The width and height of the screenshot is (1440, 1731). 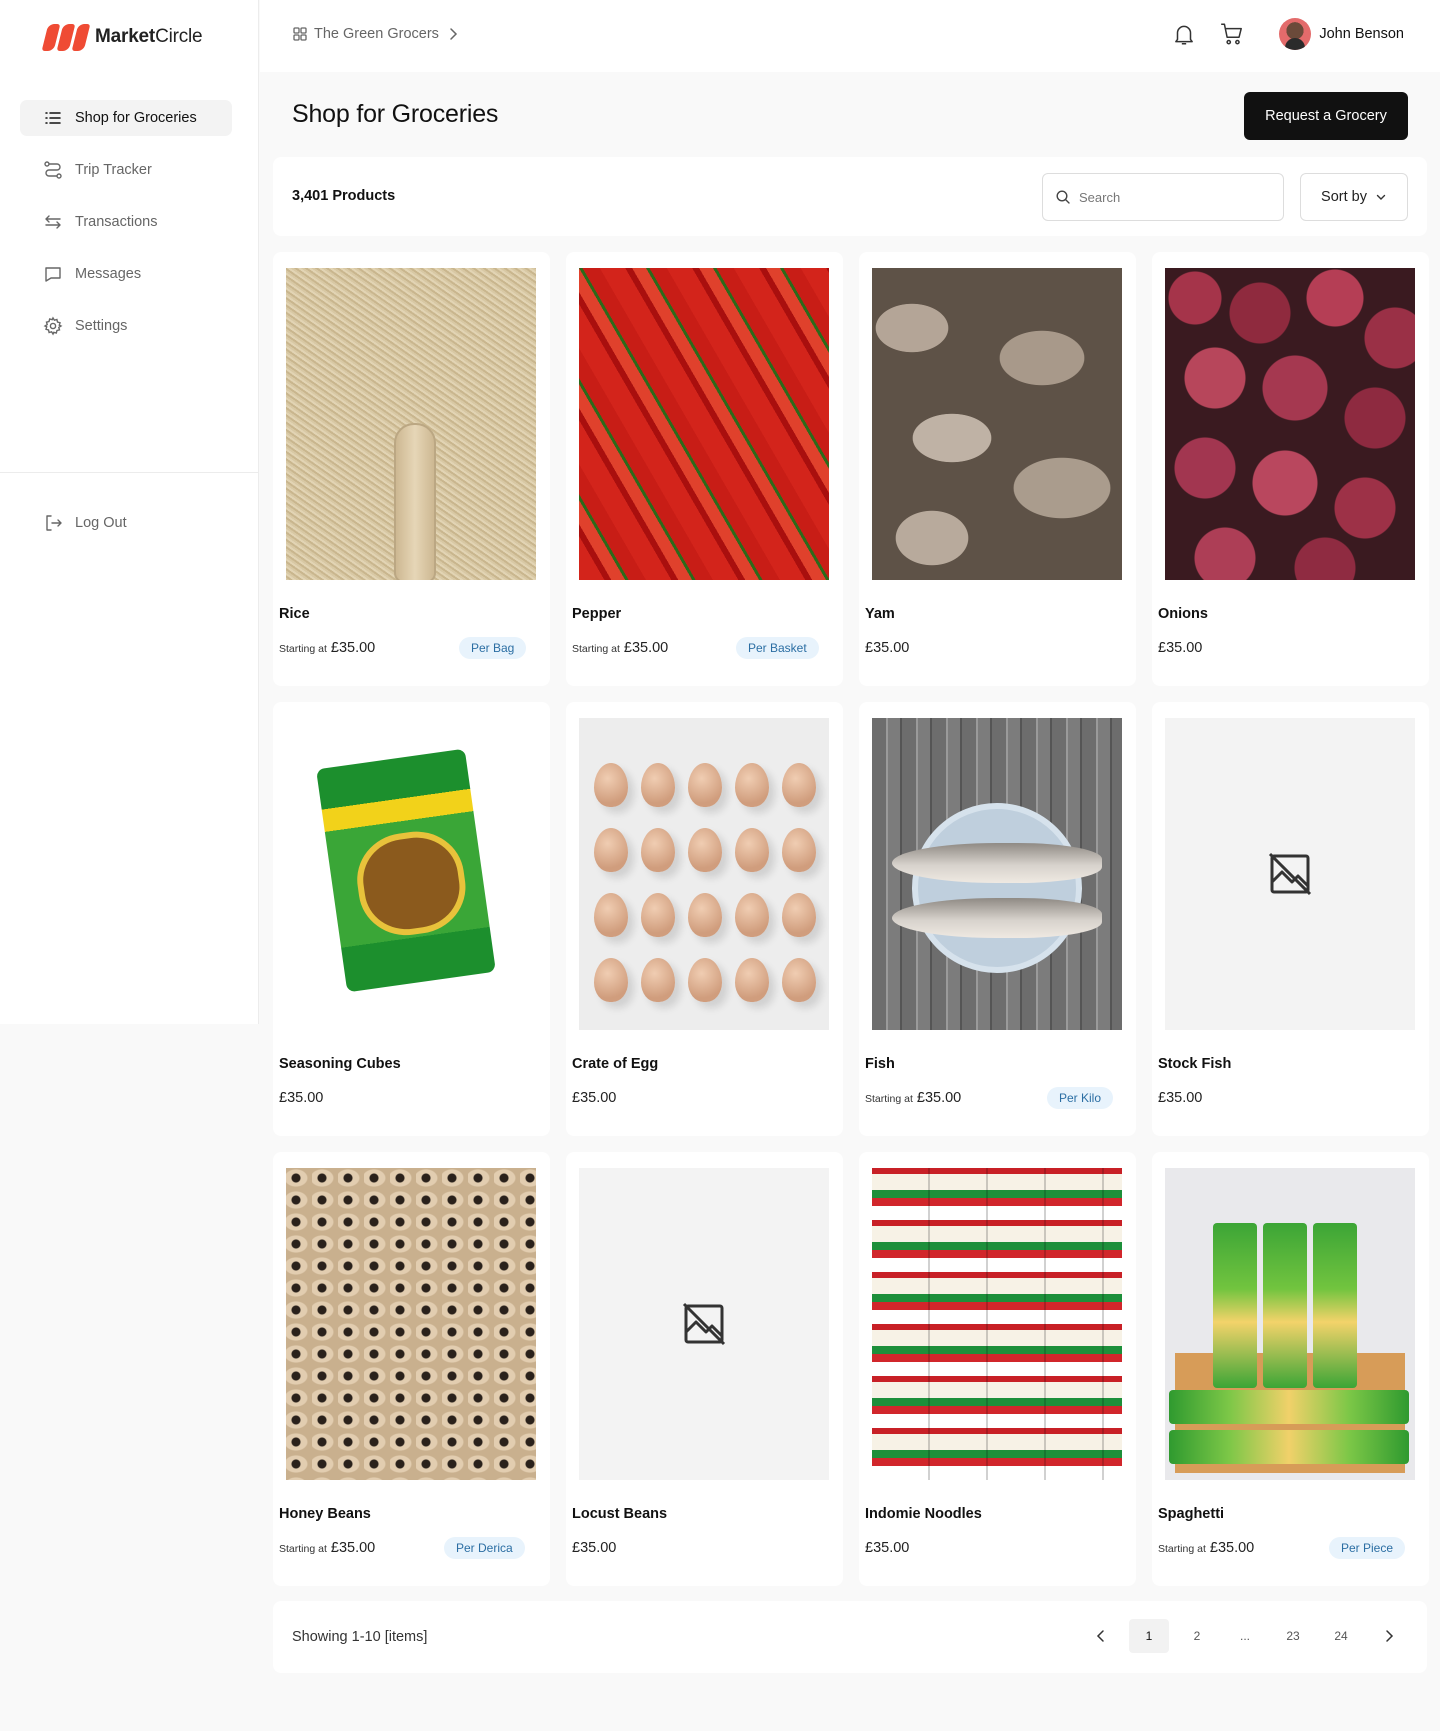 I want to click on product-name: Pepper, so click(x=597, y=614).